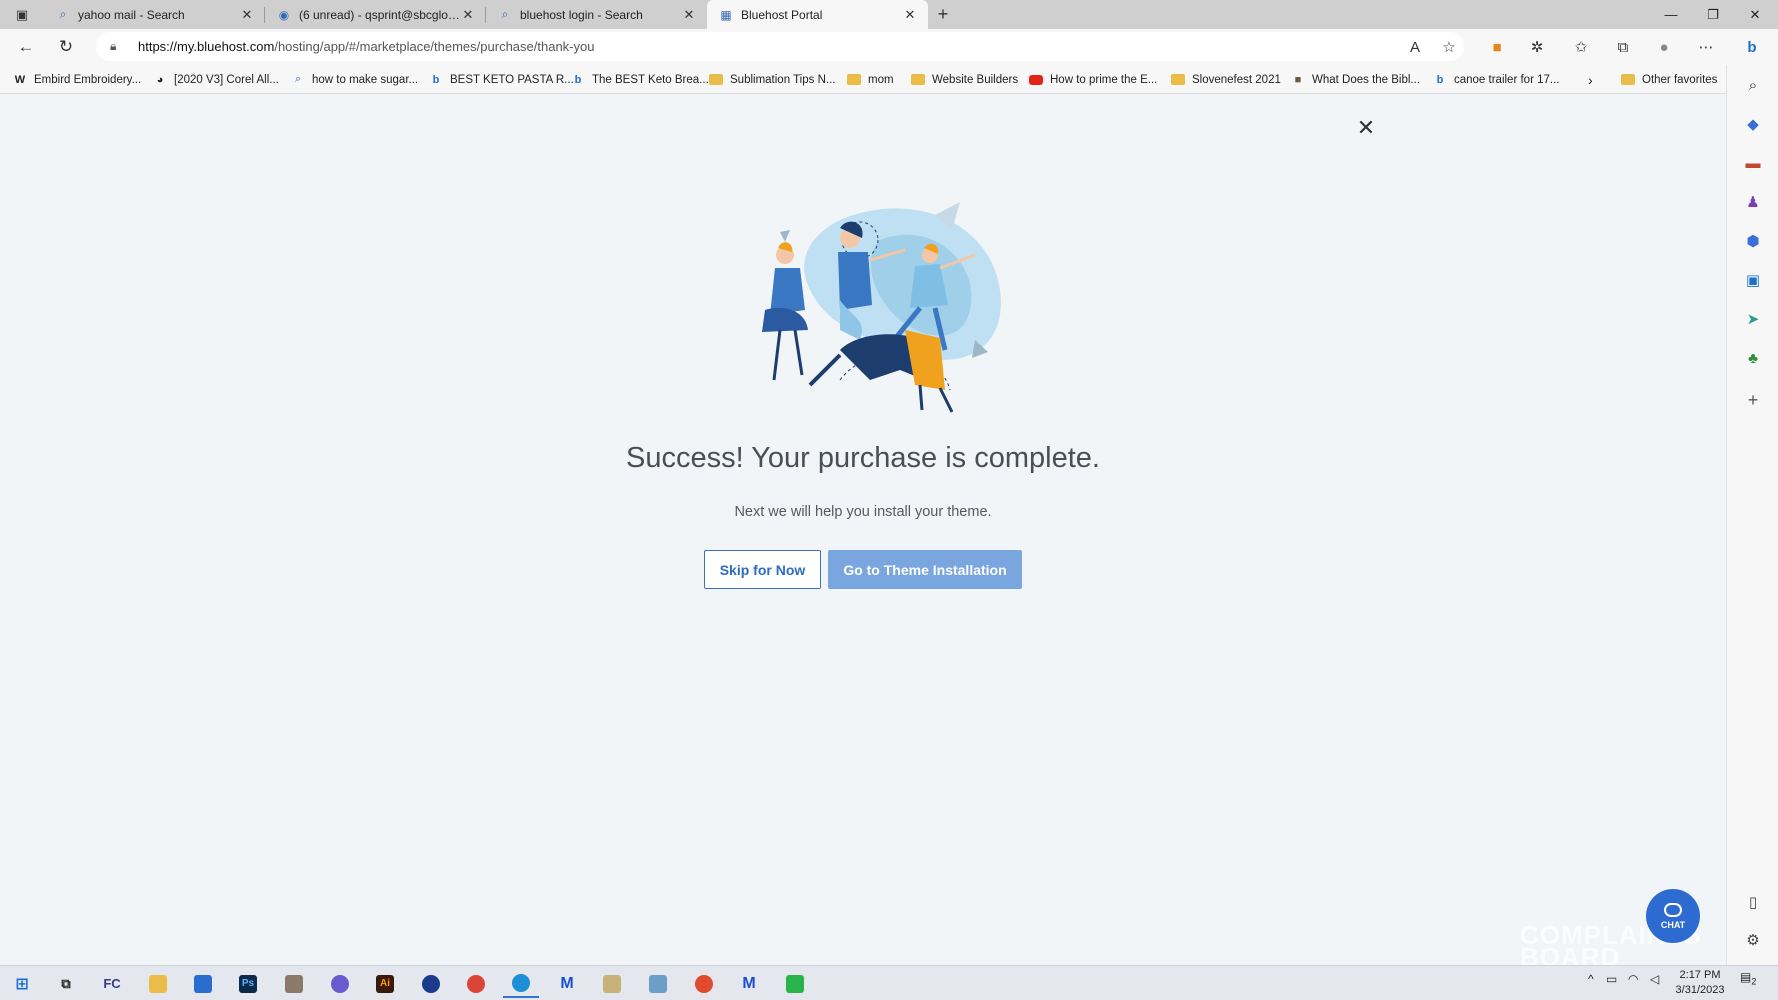 The height and width of the screenshot is (1000, 1778). Describe the element at coordinates (1366, 127) in the screenshot. I see `close-icon: ✕` at that location.